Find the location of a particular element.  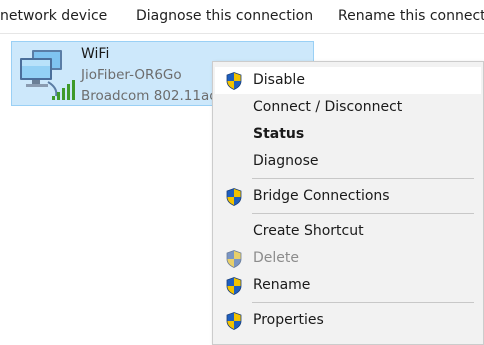

menu-label-status: Status is located at coordinates (279, 134).